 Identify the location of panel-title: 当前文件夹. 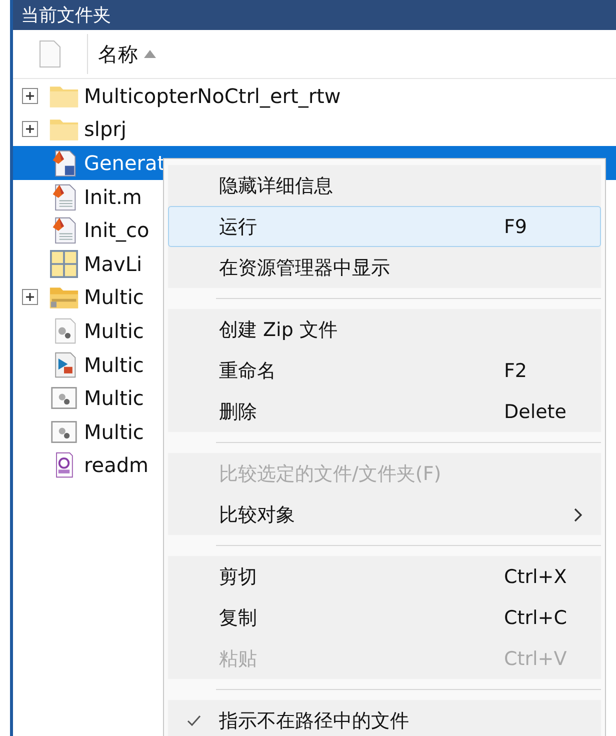
(66, 15).